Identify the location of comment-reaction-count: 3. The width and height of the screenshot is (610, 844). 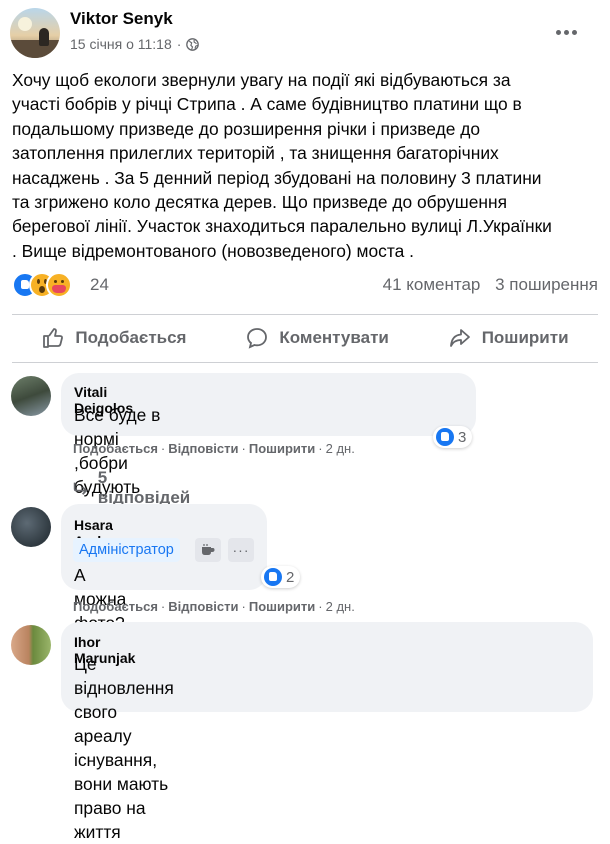
(462, 437).